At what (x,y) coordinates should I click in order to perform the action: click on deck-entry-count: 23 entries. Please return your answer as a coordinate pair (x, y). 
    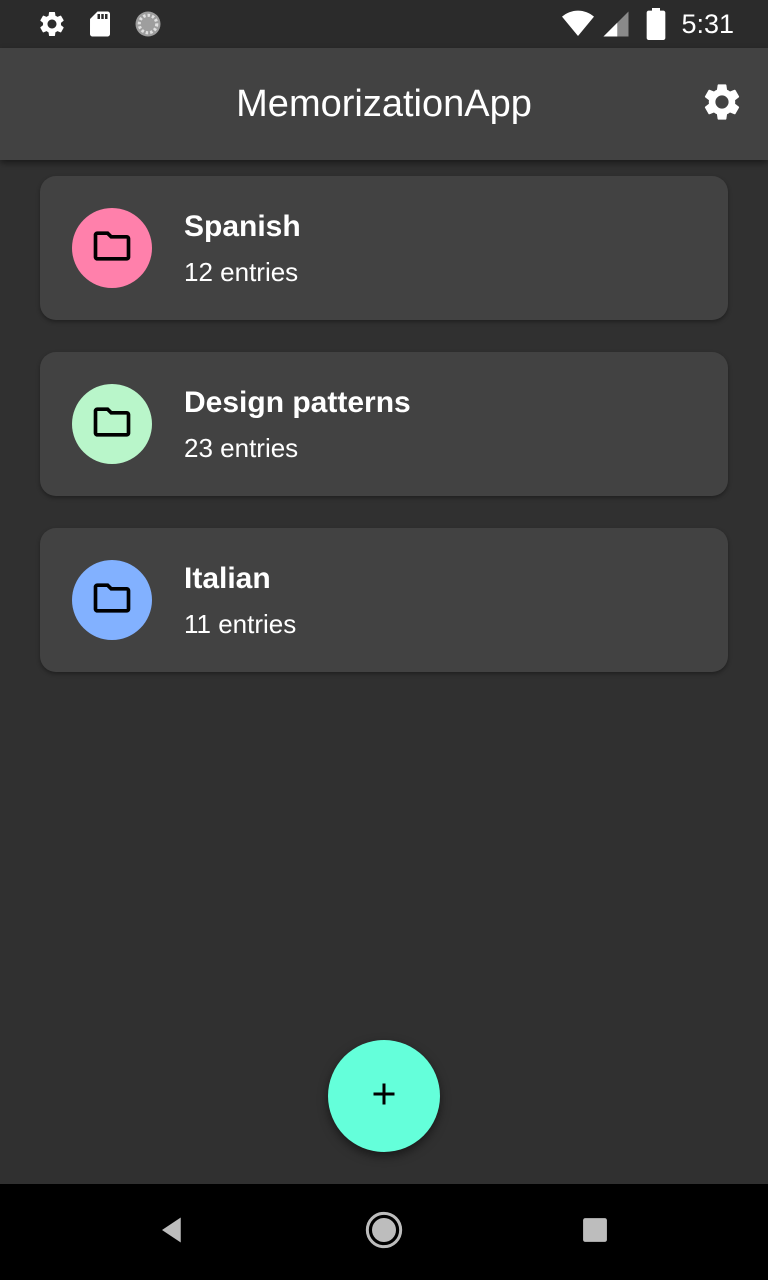
    Looking at the image, I should click on (241, 448).